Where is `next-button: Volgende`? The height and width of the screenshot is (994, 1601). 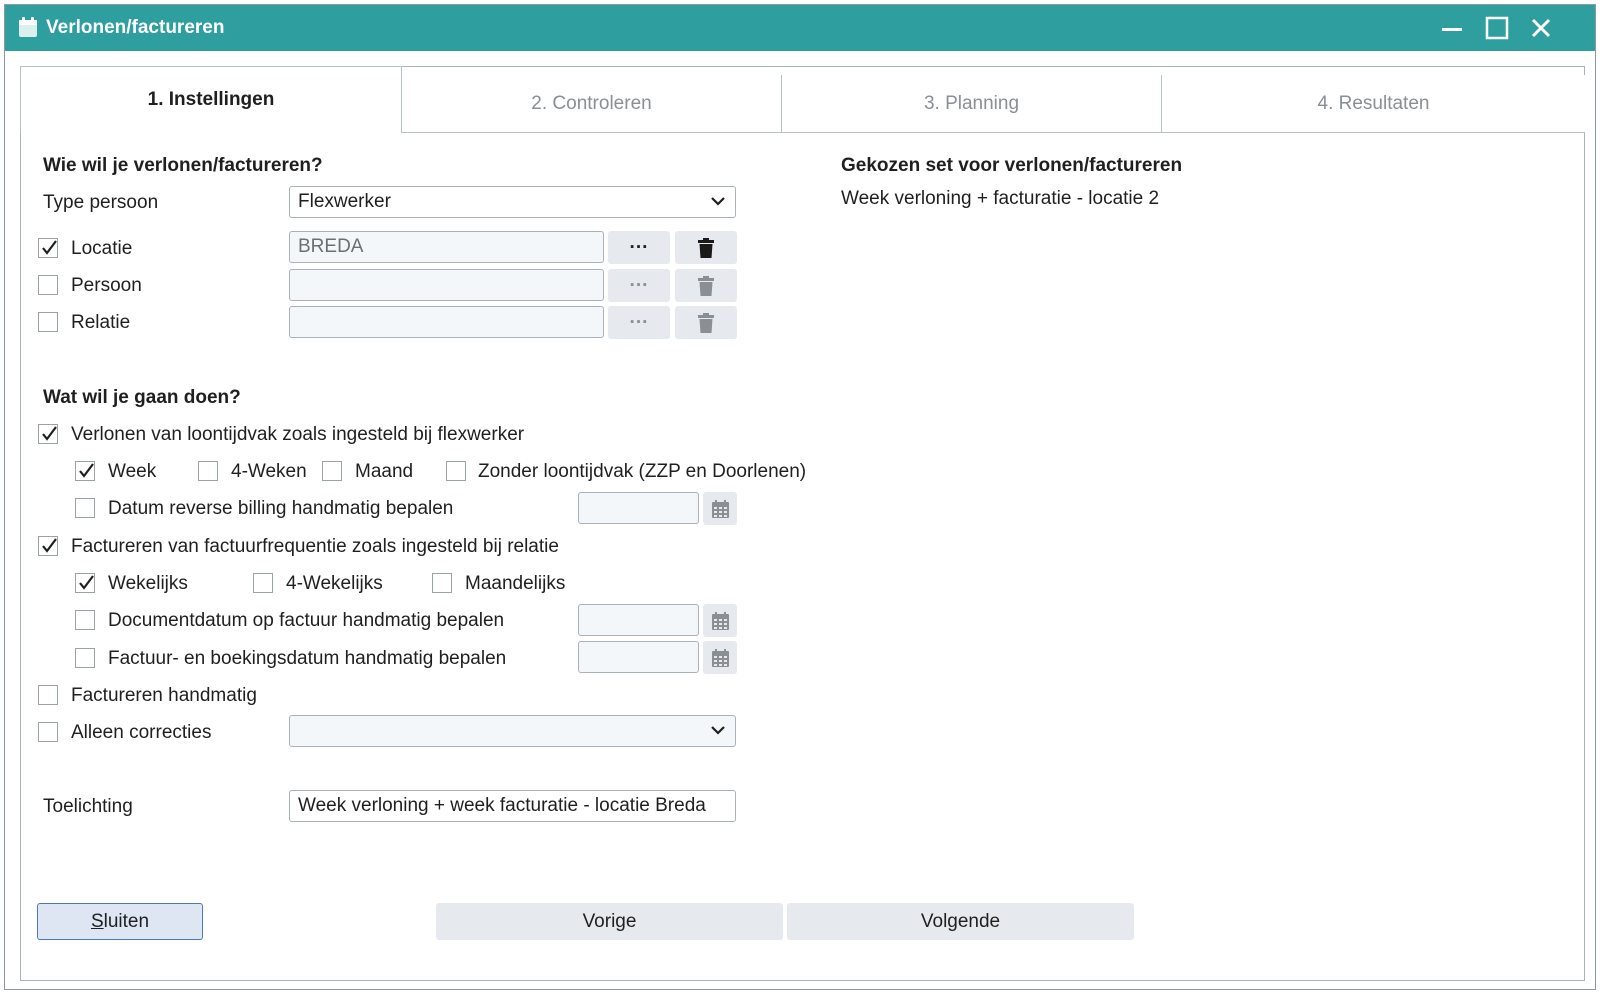 next-button: Volgende is located at coordinates (960, 921).